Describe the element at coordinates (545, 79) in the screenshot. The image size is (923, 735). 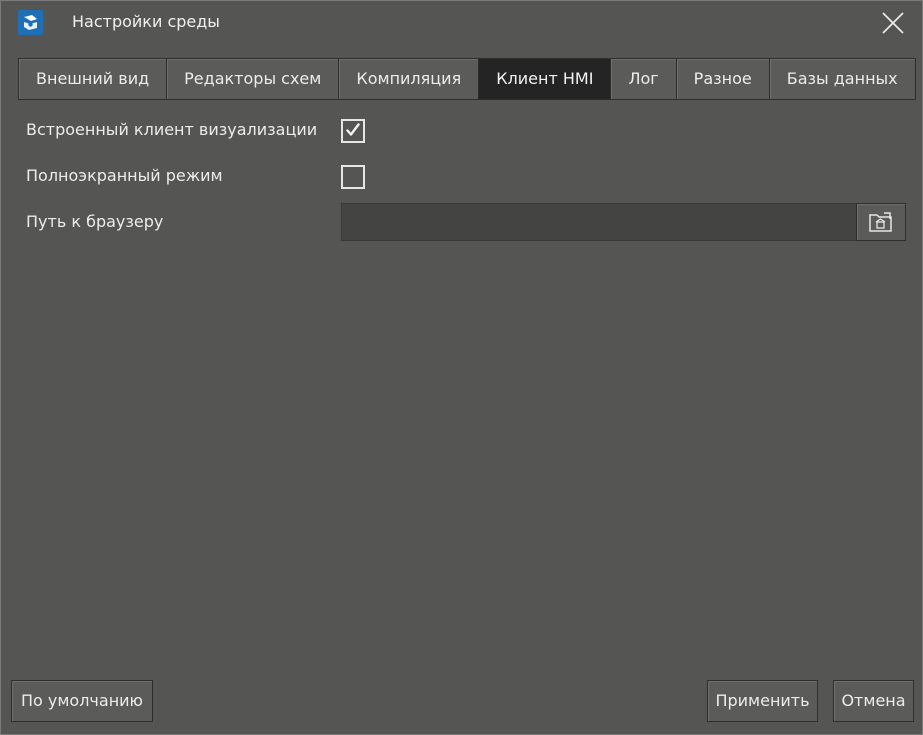
I see `tab-hmi-client: Клиент HMI` at that location.